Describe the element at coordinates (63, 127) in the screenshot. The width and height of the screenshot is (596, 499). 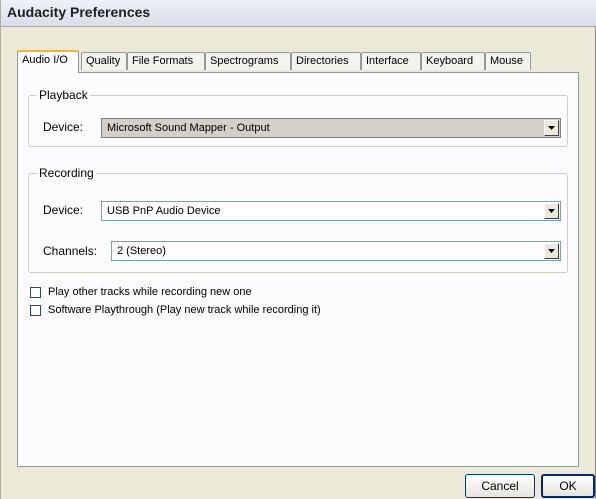
I see `playback-device-label: Device:` at that location.